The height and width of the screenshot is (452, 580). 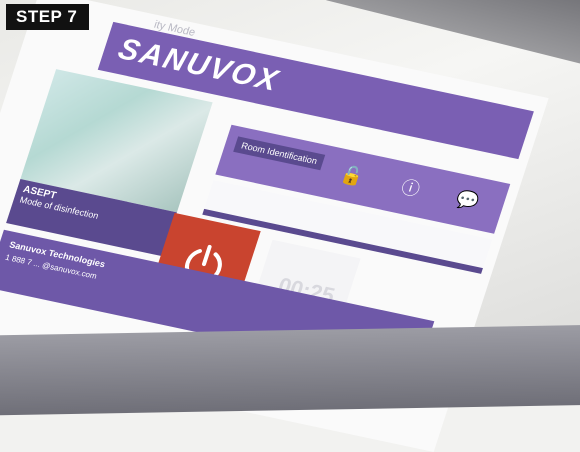 What do you see at coordinates (410, 189) in the screenshot?
I see `info-icon: ⓘ` at bounding box center [410, 189].